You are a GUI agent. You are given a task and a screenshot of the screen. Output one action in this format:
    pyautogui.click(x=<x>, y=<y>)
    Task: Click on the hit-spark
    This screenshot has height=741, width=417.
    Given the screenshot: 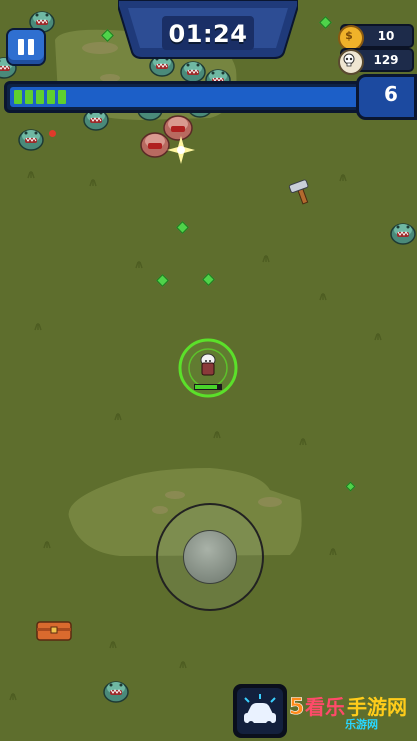 What is the action you would take?
    pyautogui.click(x=181, y=150)
    